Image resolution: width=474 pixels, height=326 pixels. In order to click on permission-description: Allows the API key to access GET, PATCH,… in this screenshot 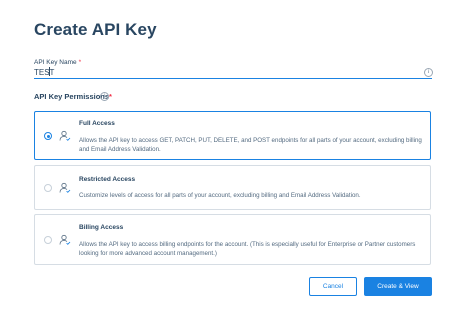, I will do `click(250, 145)`.